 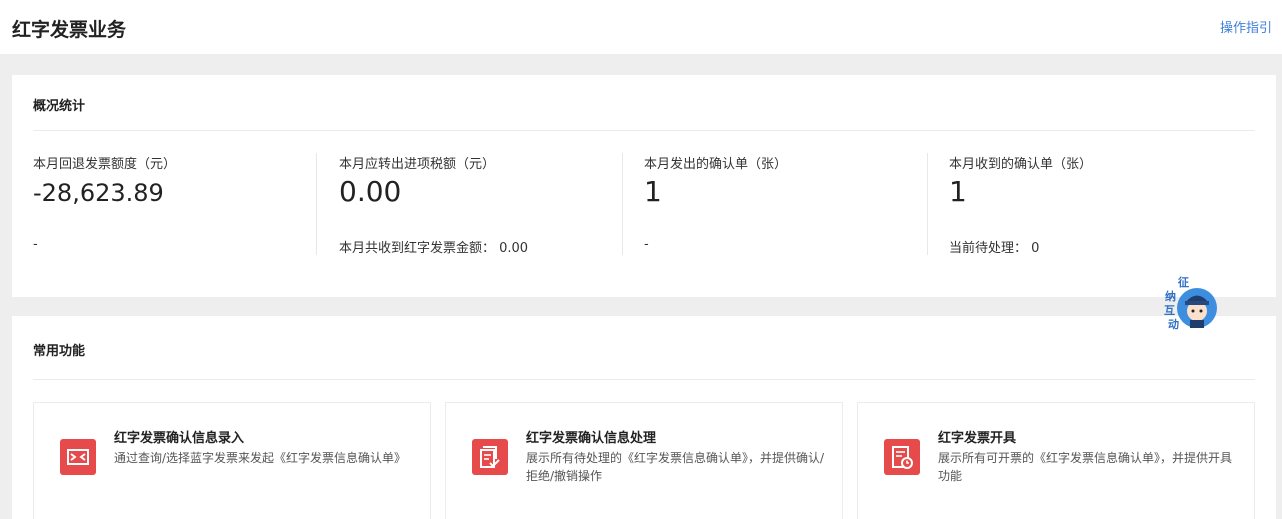 I want to click on assistant-mascot-button: 征 纳 互 动, so click(x=1192, y=304).